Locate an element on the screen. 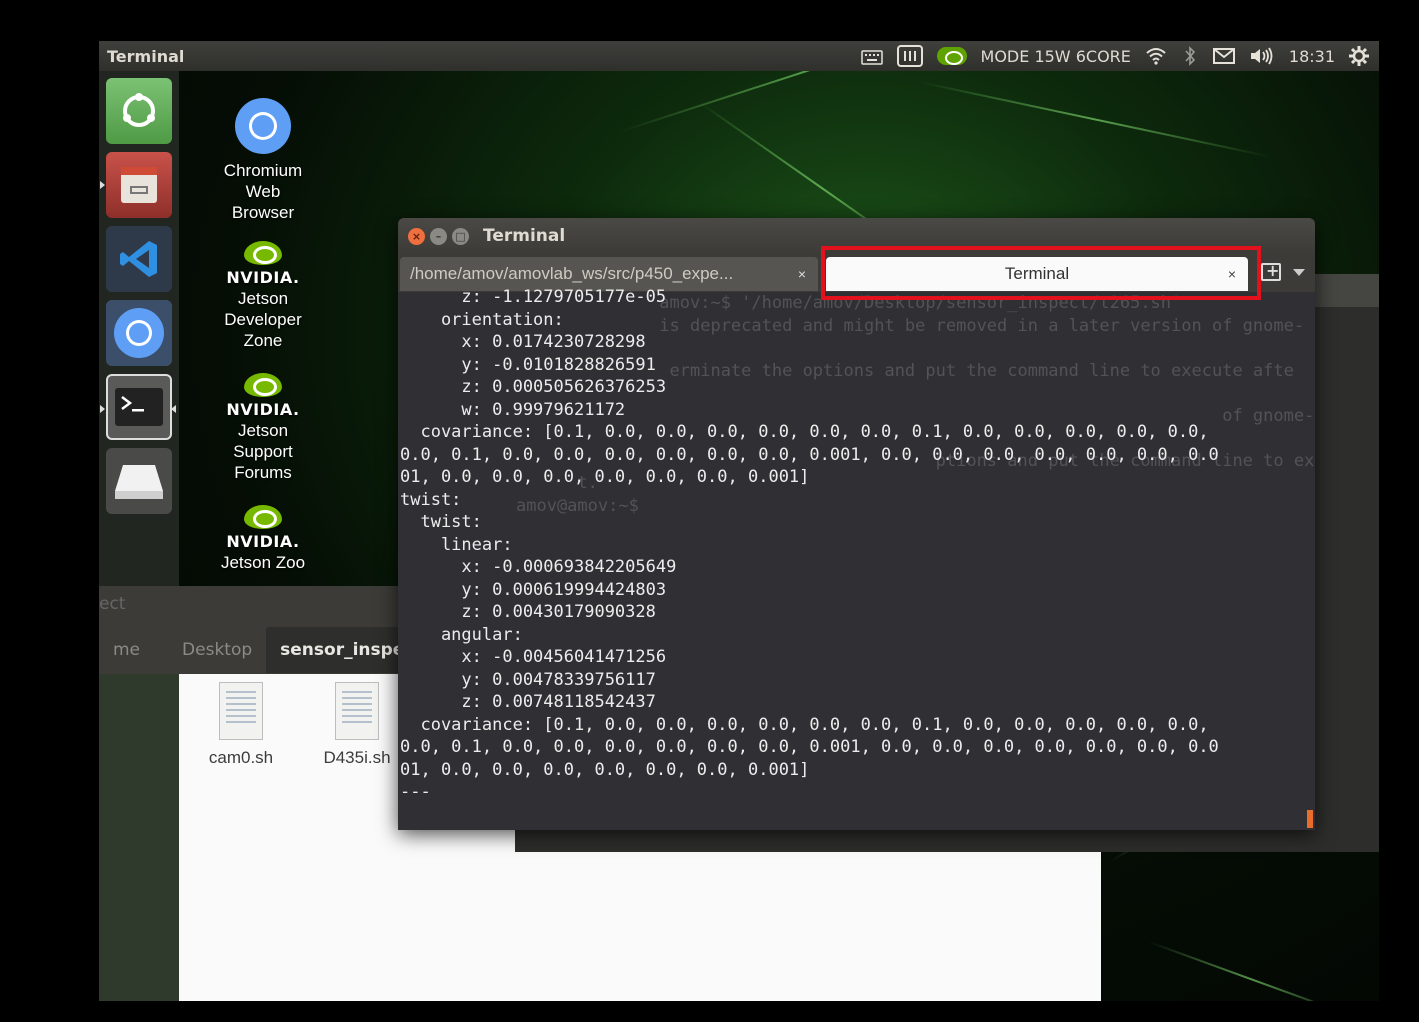 The height and width of the screenshot is (1022, 1419). terminal-line: z: 0.000505626376253 is located at coordinates (533, 387).